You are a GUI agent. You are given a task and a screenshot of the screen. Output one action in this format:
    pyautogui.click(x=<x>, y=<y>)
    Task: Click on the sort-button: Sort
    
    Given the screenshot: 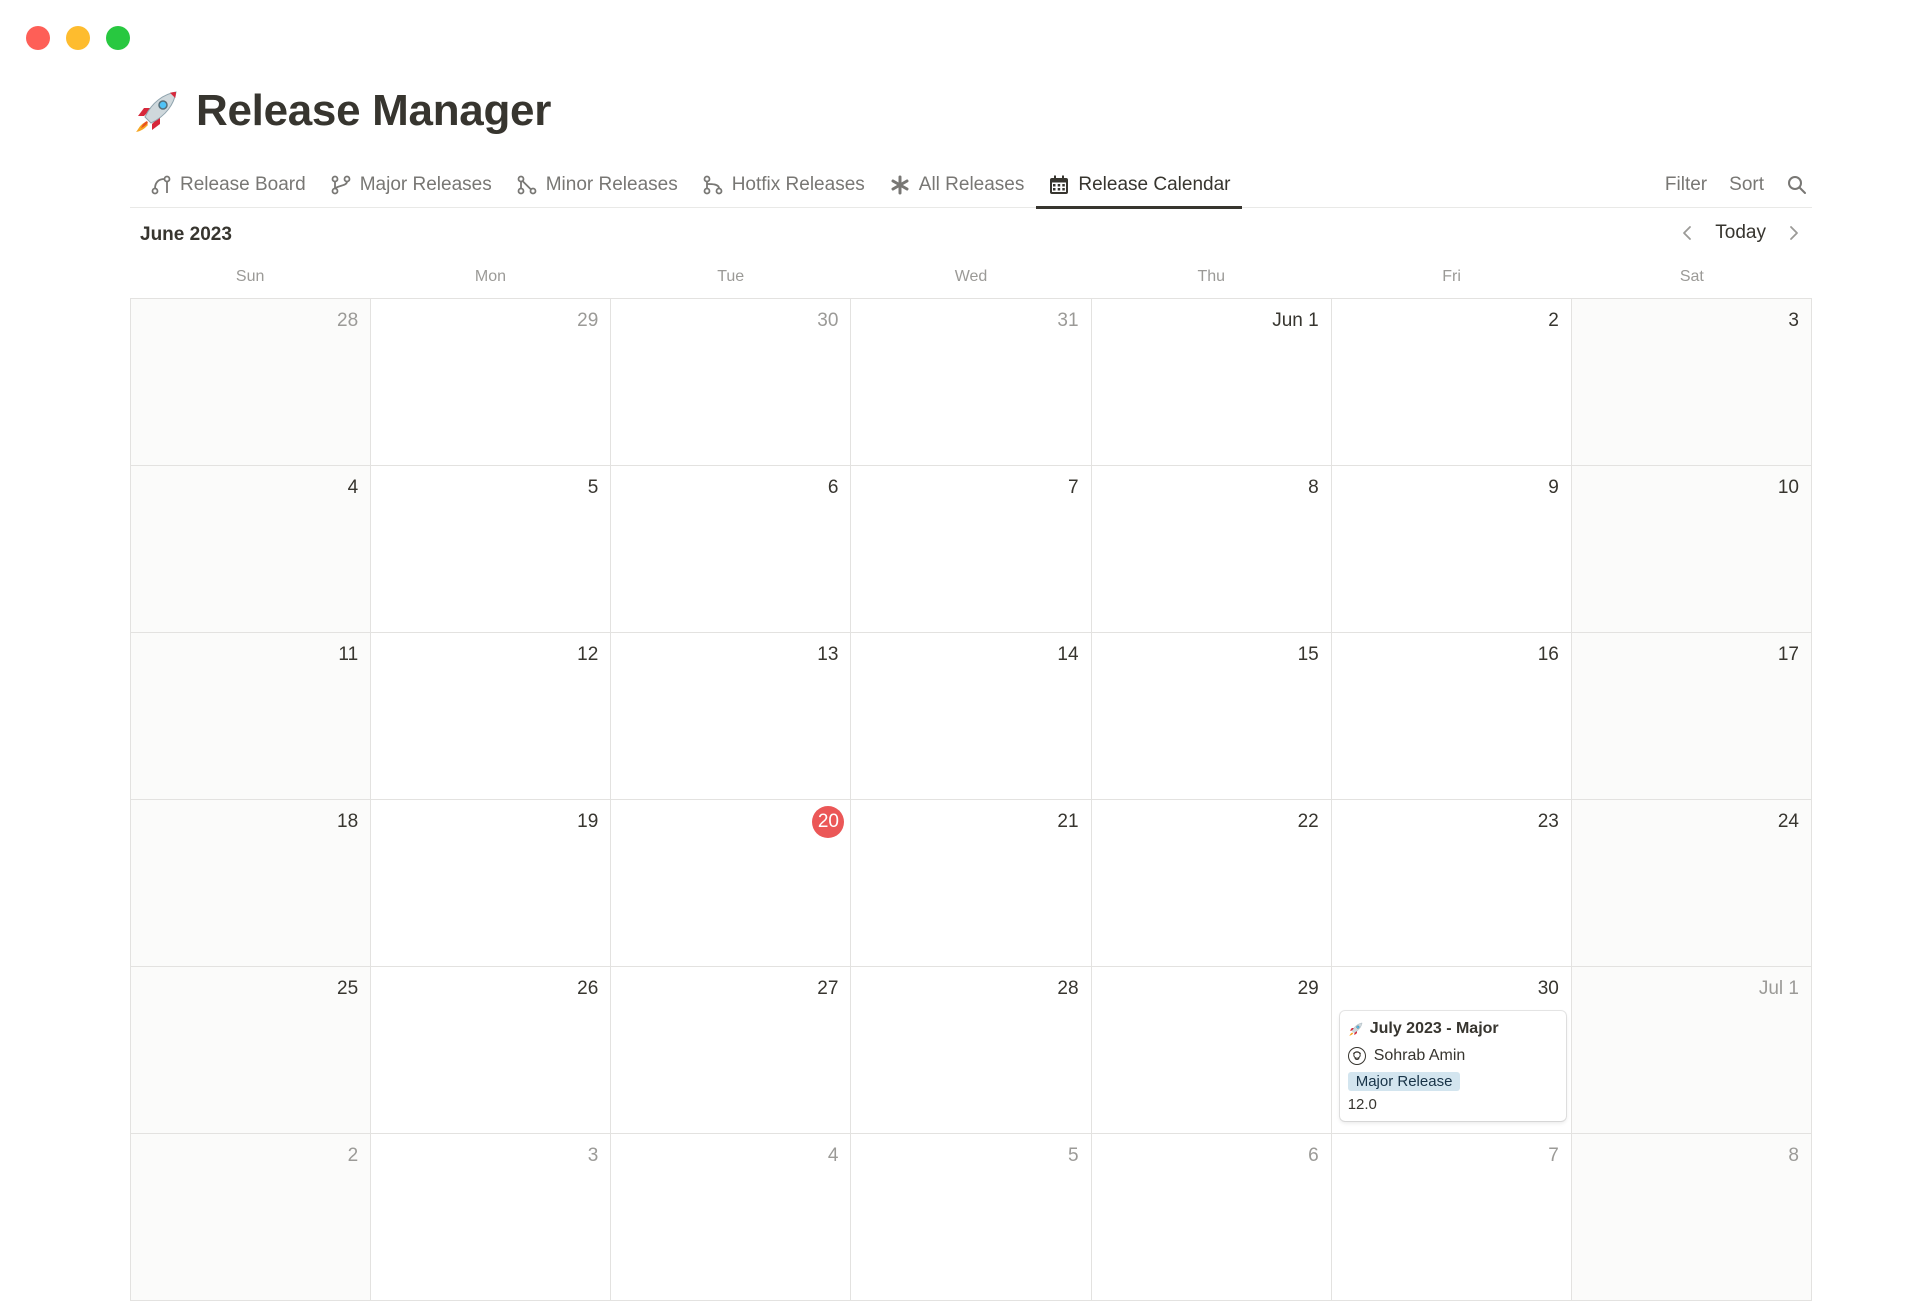 What is the action you would take?
    pyautogui.click(x=1746, y=185)
    